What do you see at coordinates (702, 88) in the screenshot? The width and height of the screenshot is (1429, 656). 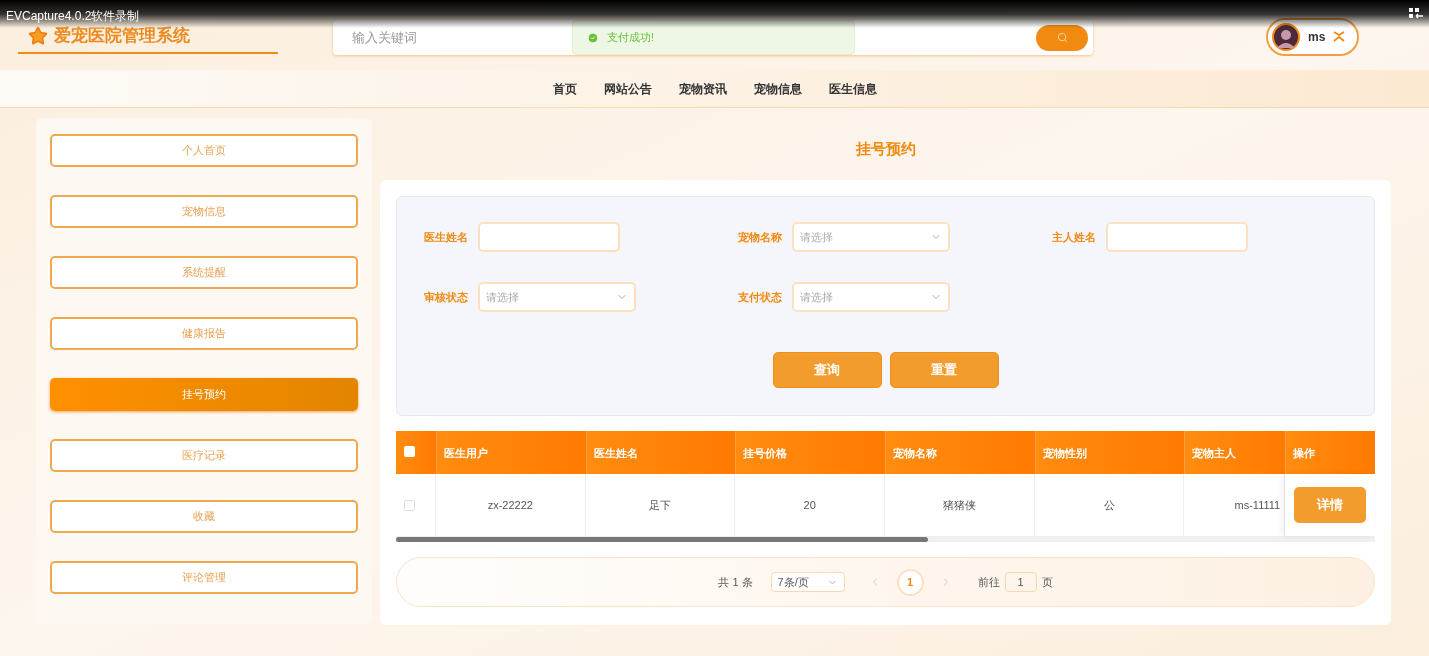 I see `nav-link: 宠物资讯` at bounding box center [702, 88].